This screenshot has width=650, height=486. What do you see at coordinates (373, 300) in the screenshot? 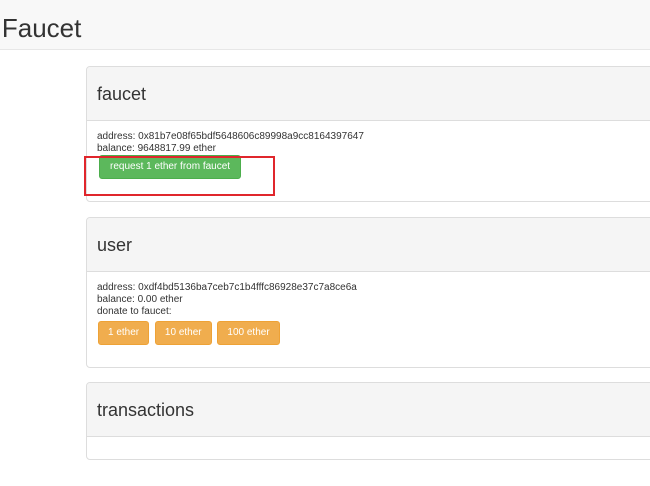
I see `user-balance-line: balance: 0.00 ether` at bounding box center [373, 300].